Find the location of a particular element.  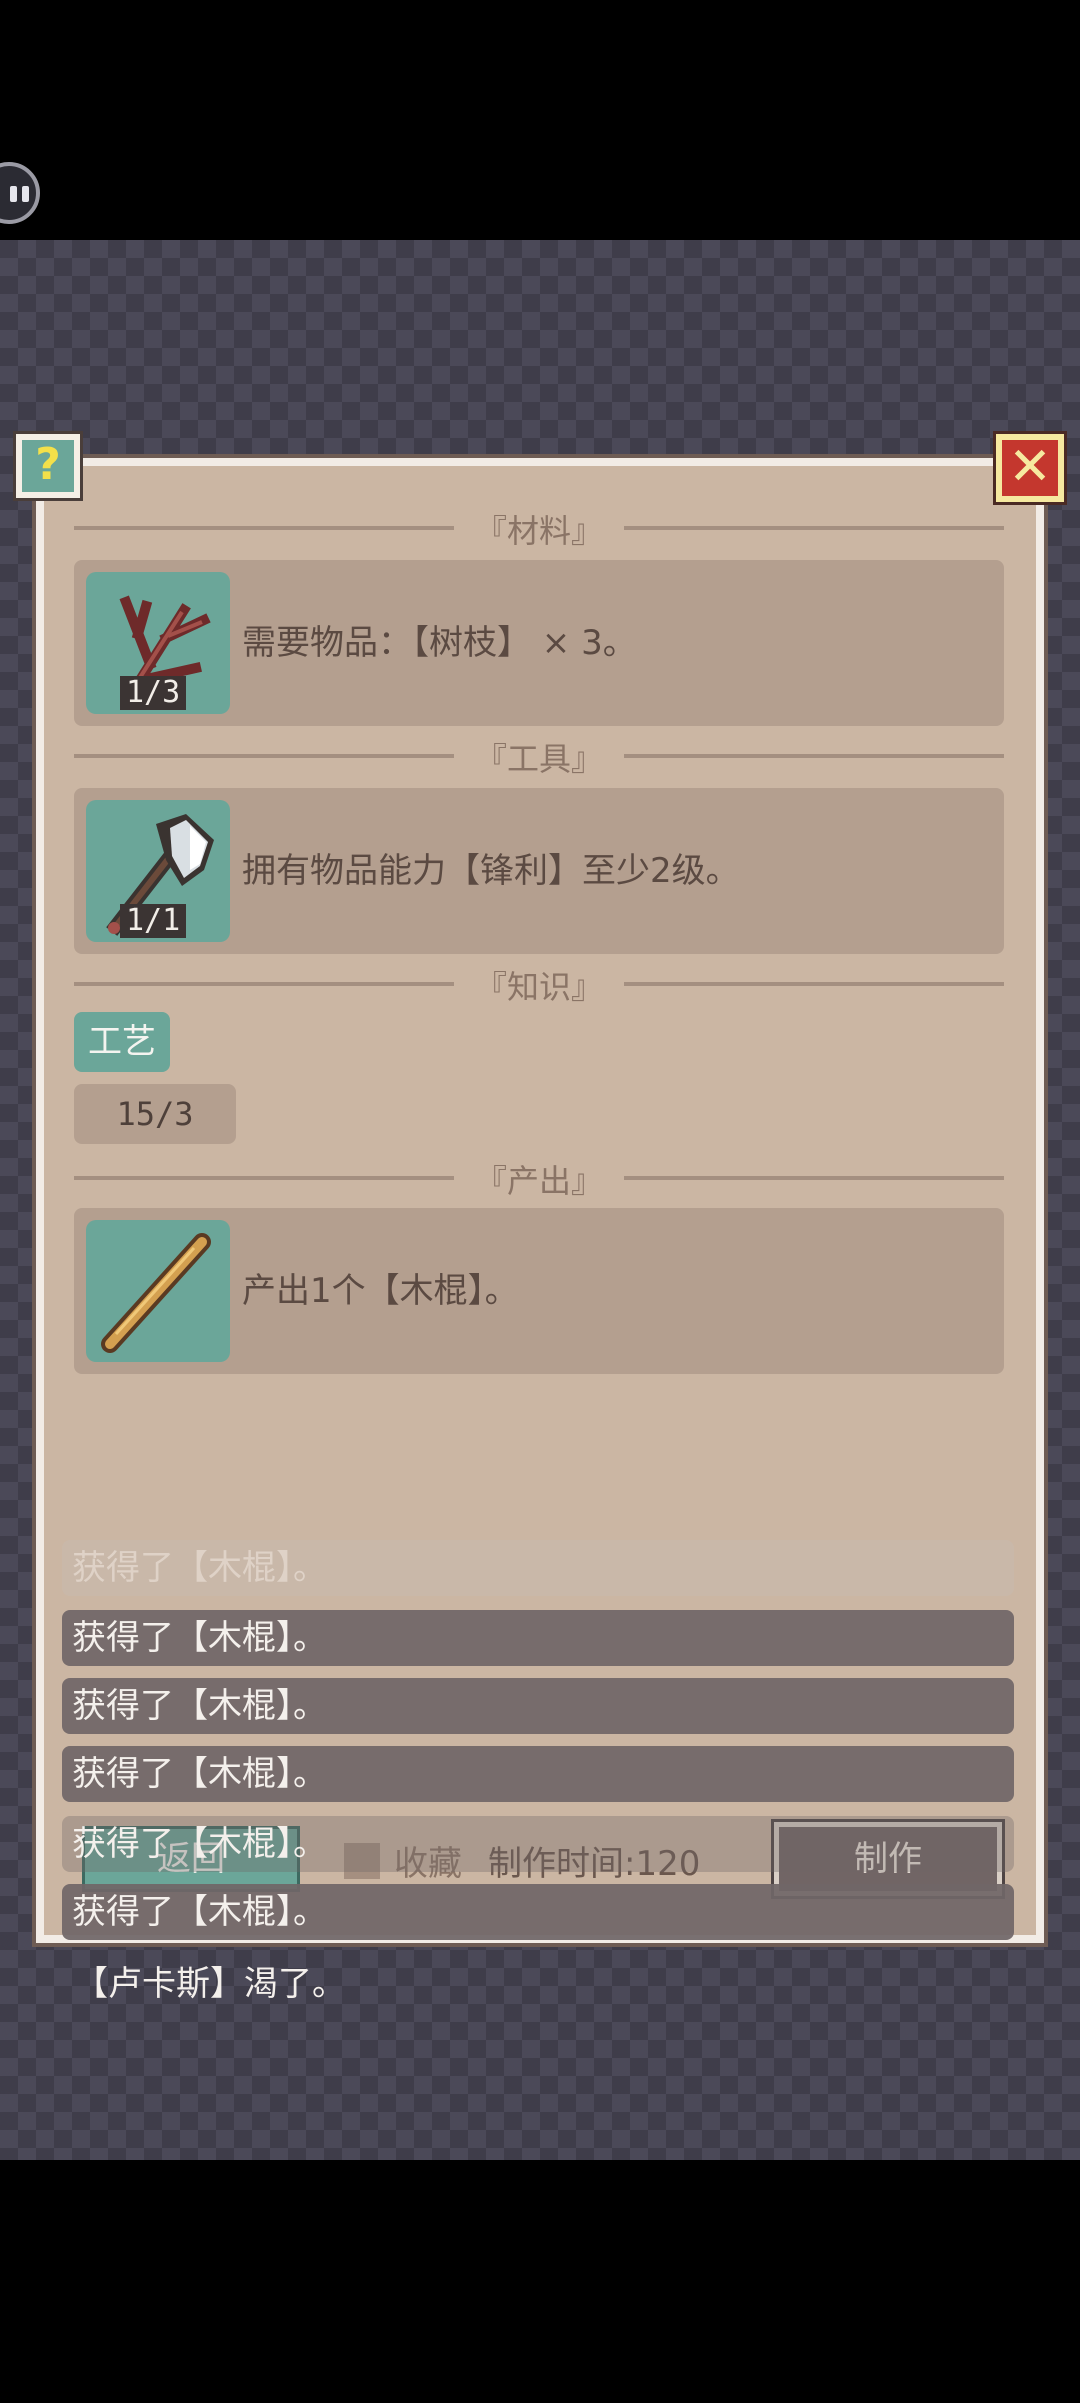

materials-header: 『材料』 is located at coordinates (539, 528).